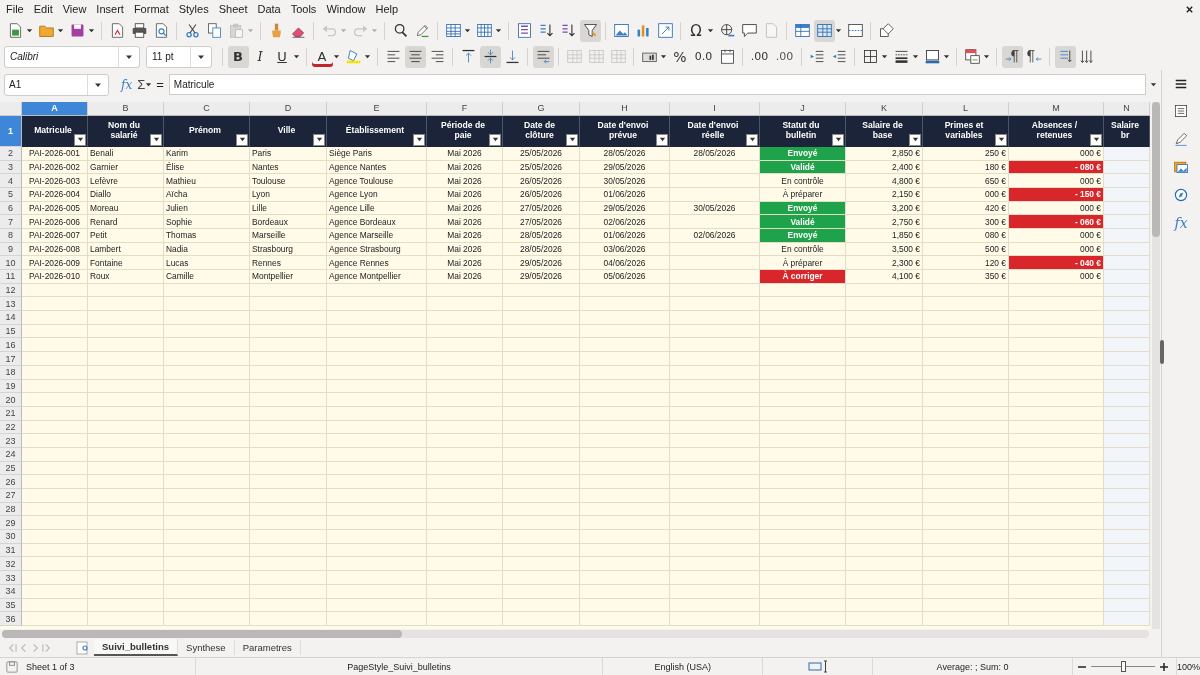  What do you see at coordinates (1056, 131) in the screenshot?
I see `header-cell: Absences / retenues` at bounding box center [1056, 131].